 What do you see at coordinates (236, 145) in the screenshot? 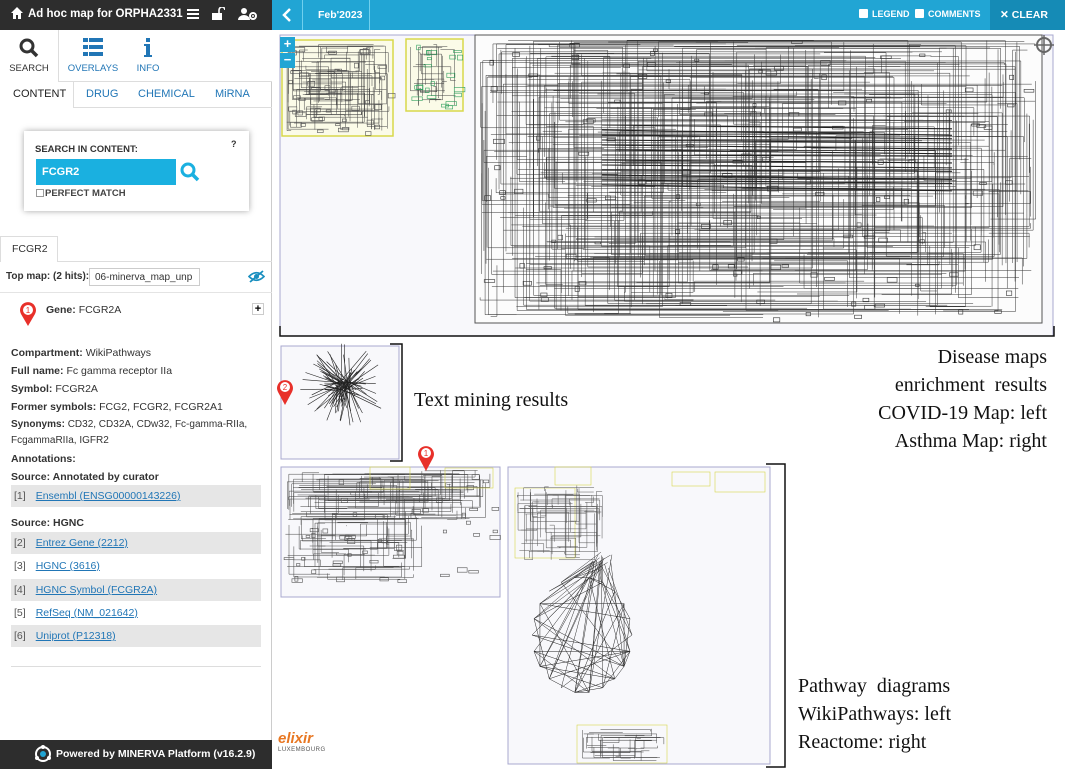
I see `help-icon: ?` at bounding box center [236, 145].